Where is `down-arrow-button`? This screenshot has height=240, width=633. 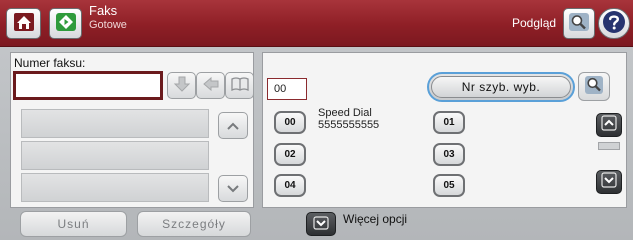
down-arrow-button is located at coordinates (181, 85).